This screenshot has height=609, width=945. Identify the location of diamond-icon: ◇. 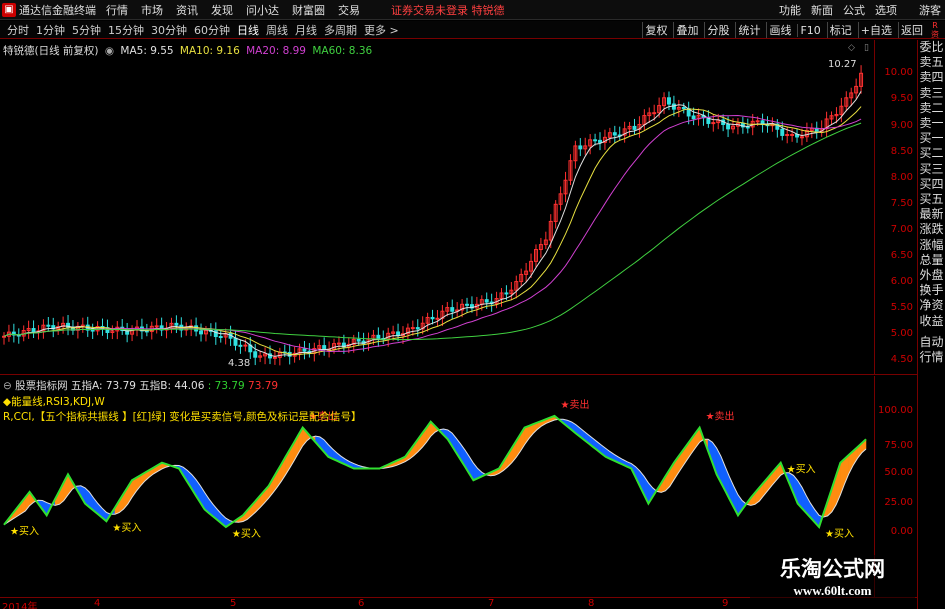
(851, 48).